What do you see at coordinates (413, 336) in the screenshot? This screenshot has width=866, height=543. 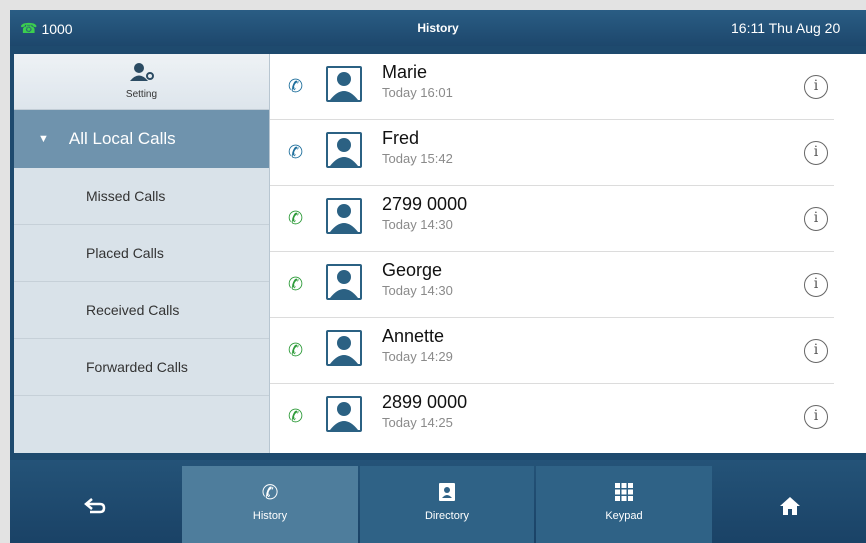 I see `contact-name: Annette` at bounding box center [413, 336].